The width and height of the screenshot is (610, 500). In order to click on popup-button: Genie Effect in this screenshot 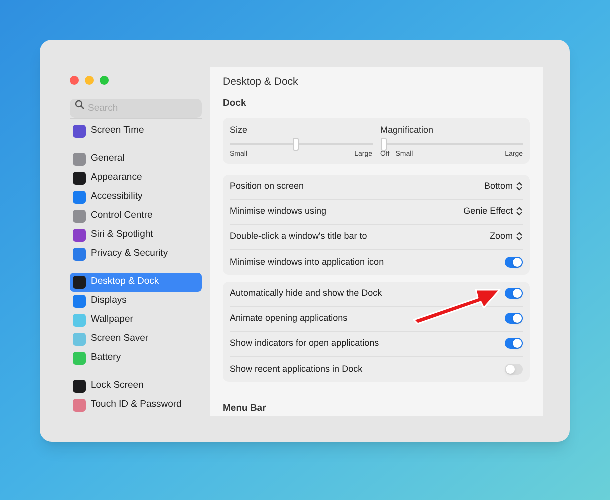, I will do `click(493, 211)`.